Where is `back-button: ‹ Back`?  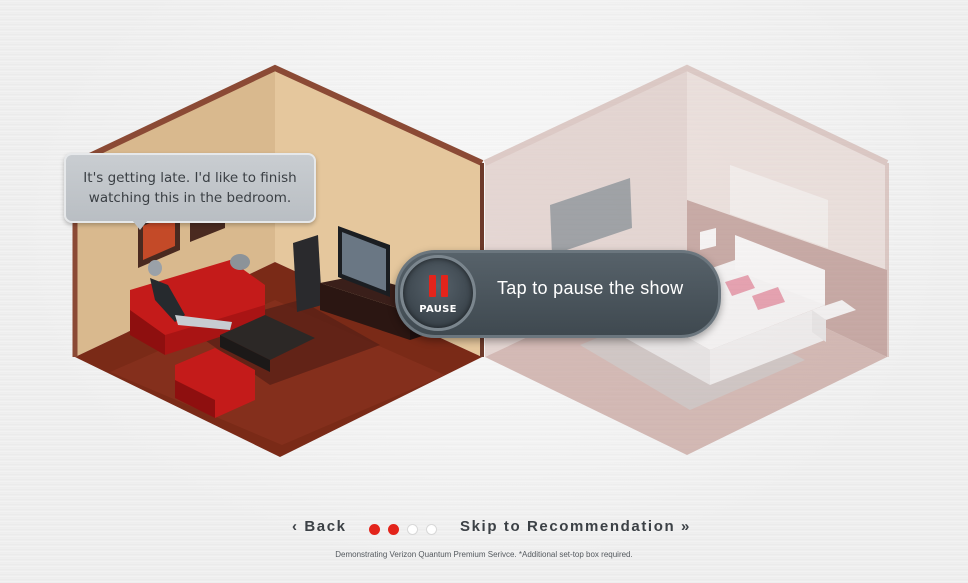 back-button: ‹ Back is located at coordinates (319, 529).